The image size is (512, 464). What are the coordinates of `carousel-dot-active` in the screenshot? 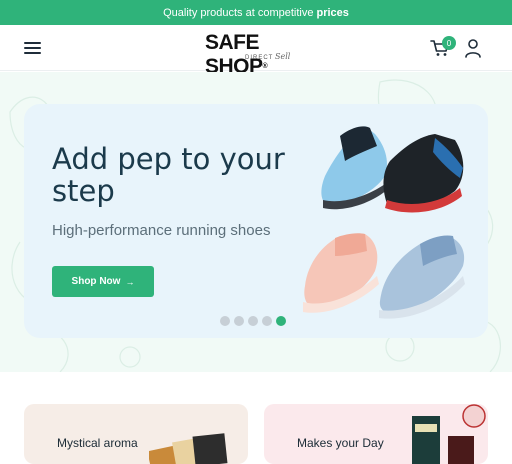 It's located at (281, 321).